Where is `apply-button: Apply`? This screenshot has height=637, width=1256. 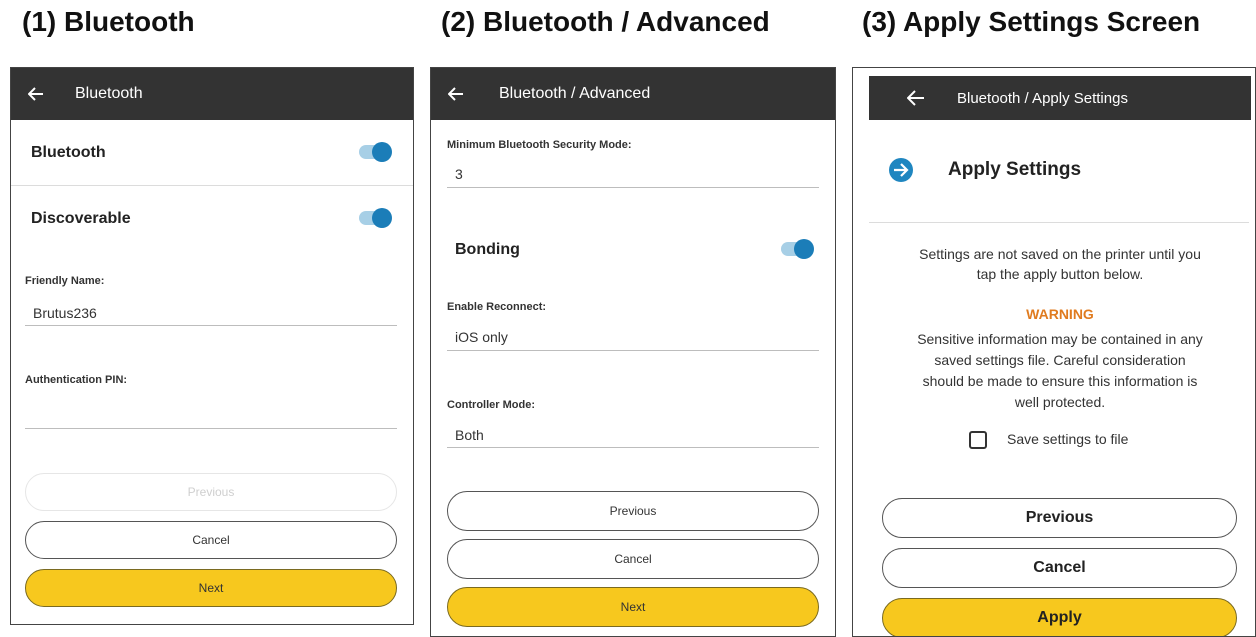 apply-button: Apply is located at coordinates (1059, 617).